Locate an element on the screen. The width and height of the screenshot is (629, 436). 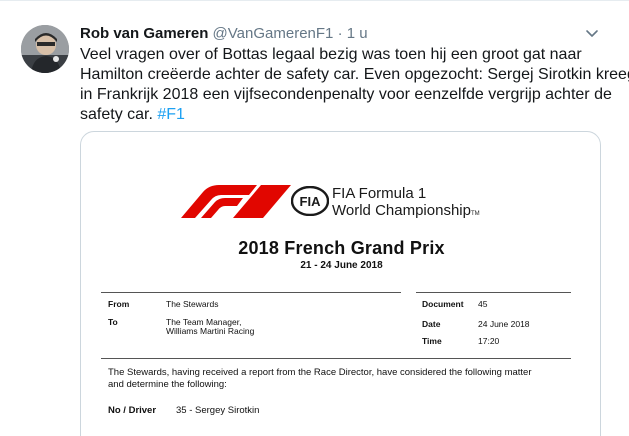
fia-logo: FIA is located at coordinates (310, 201).